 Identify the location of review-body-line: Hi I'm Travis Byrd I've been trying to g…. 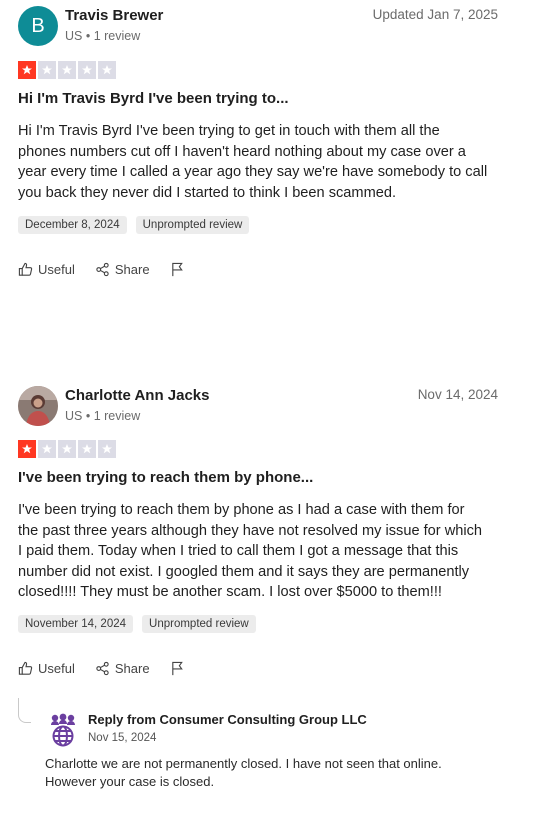
(229, 131).